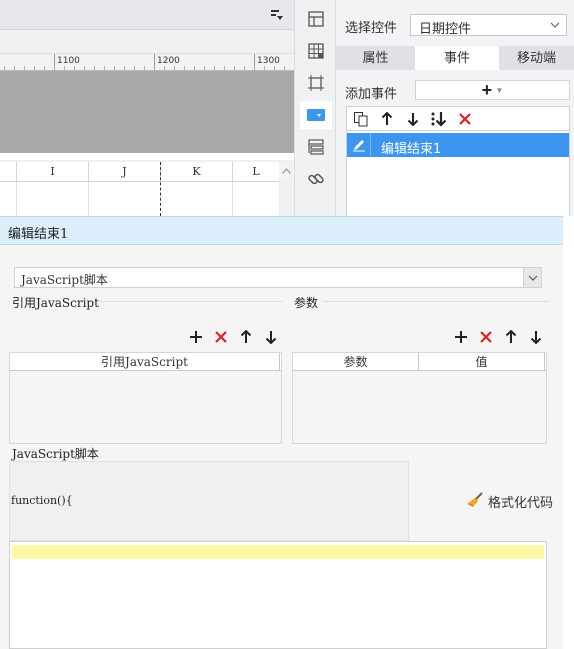 This screenshot has width=574, height=649. What do you see at coordinates (64, 280) in the screenshot?
I see `event-type-value: JavaScript脚本` at bounding box center [64, 280].